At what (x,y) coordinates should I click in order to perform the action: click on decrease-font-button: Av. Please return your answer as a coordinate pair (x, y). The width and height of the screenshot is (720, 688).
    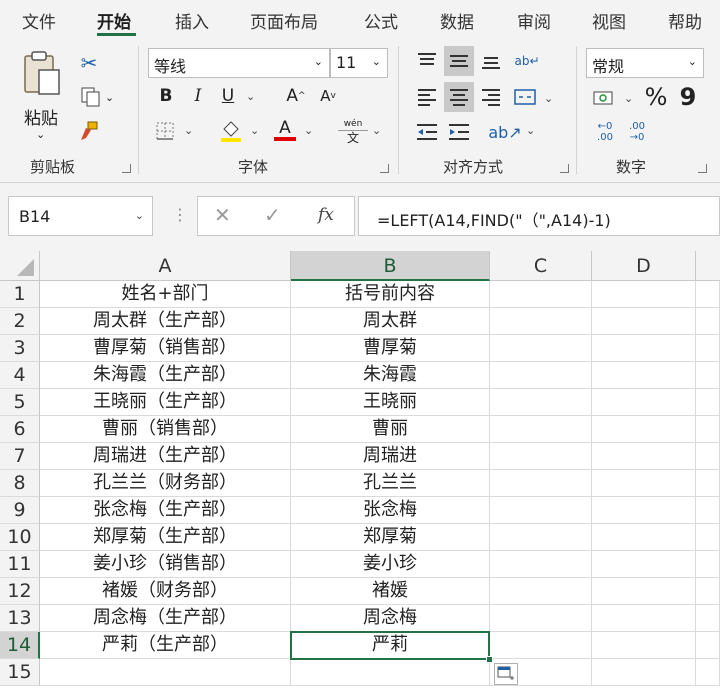
    Looking at the image, I should click on (328, 96).